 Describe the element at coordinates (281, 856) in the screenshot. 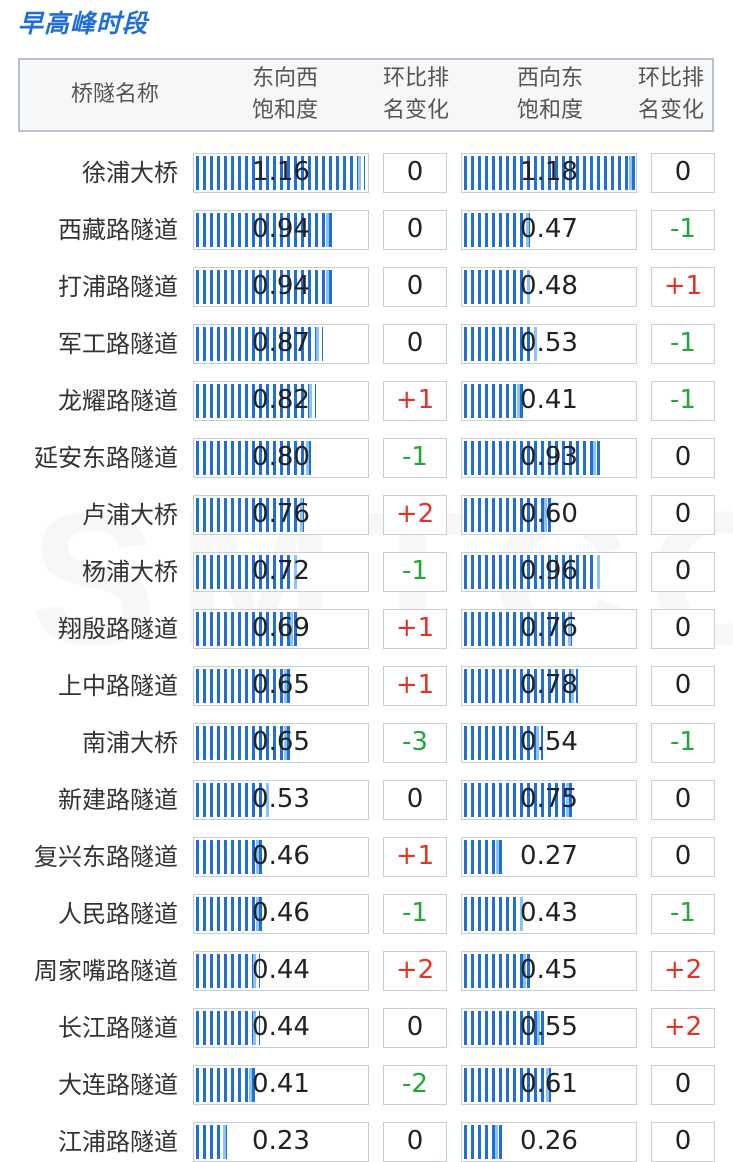

I see `saturation-value: 0.46` at that location.